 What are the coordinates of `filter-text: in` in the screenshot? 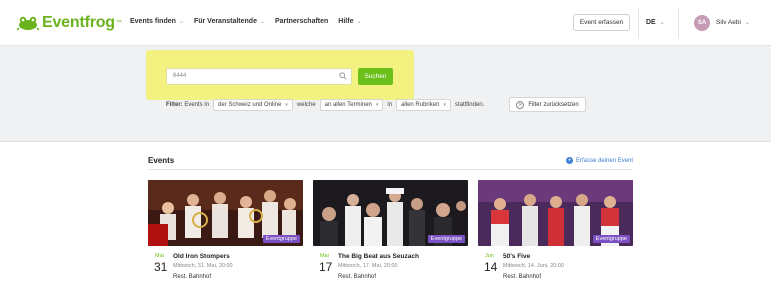 It's located at (390, 105).